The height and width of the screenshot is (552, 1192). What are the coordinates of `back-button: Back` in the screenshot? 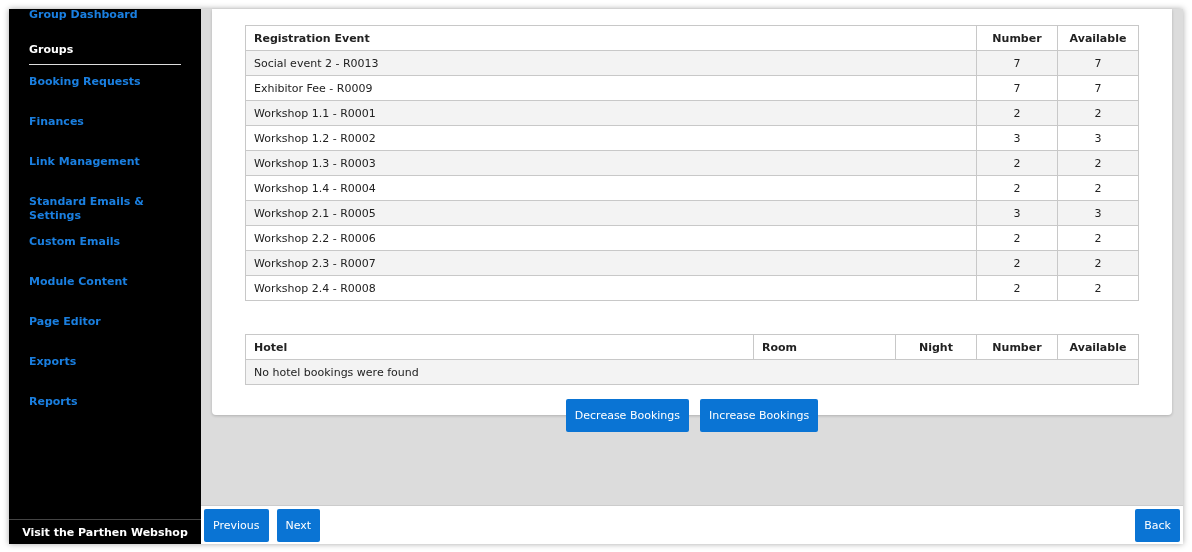 It's located at (1157, 525).